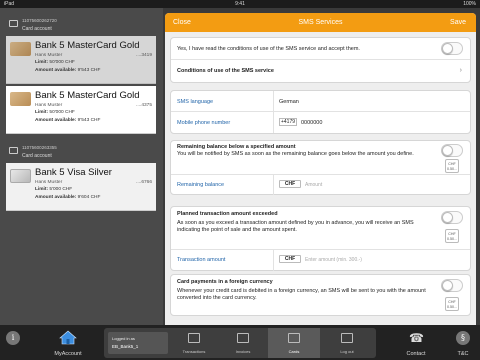 Image resolution: width=480 pixels, height=360 pixels. What do you see at coordinates (227, 214) in the screenshot?
I see `planned-title: Planned transaction amount exceeded` at bounding box center [227, 214].